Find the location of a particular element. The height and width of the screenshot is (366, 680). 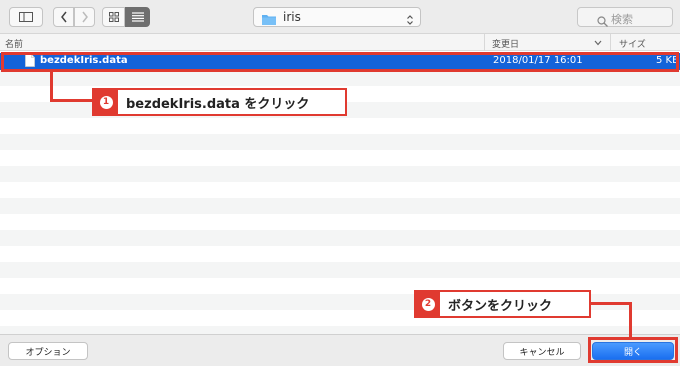

search-icon is located at coordinates (602, 21).